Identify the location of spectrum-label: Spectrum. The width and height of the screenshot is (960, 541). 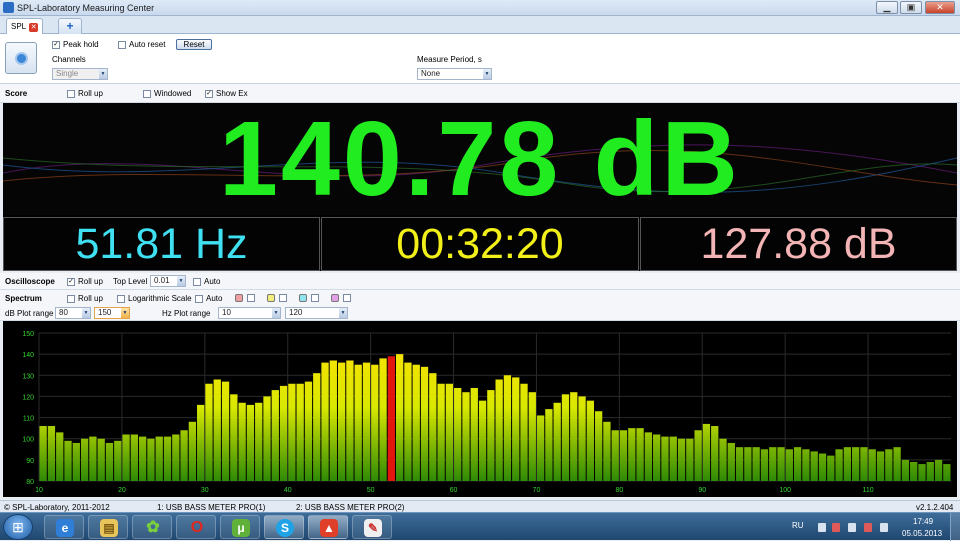
(23, 298).